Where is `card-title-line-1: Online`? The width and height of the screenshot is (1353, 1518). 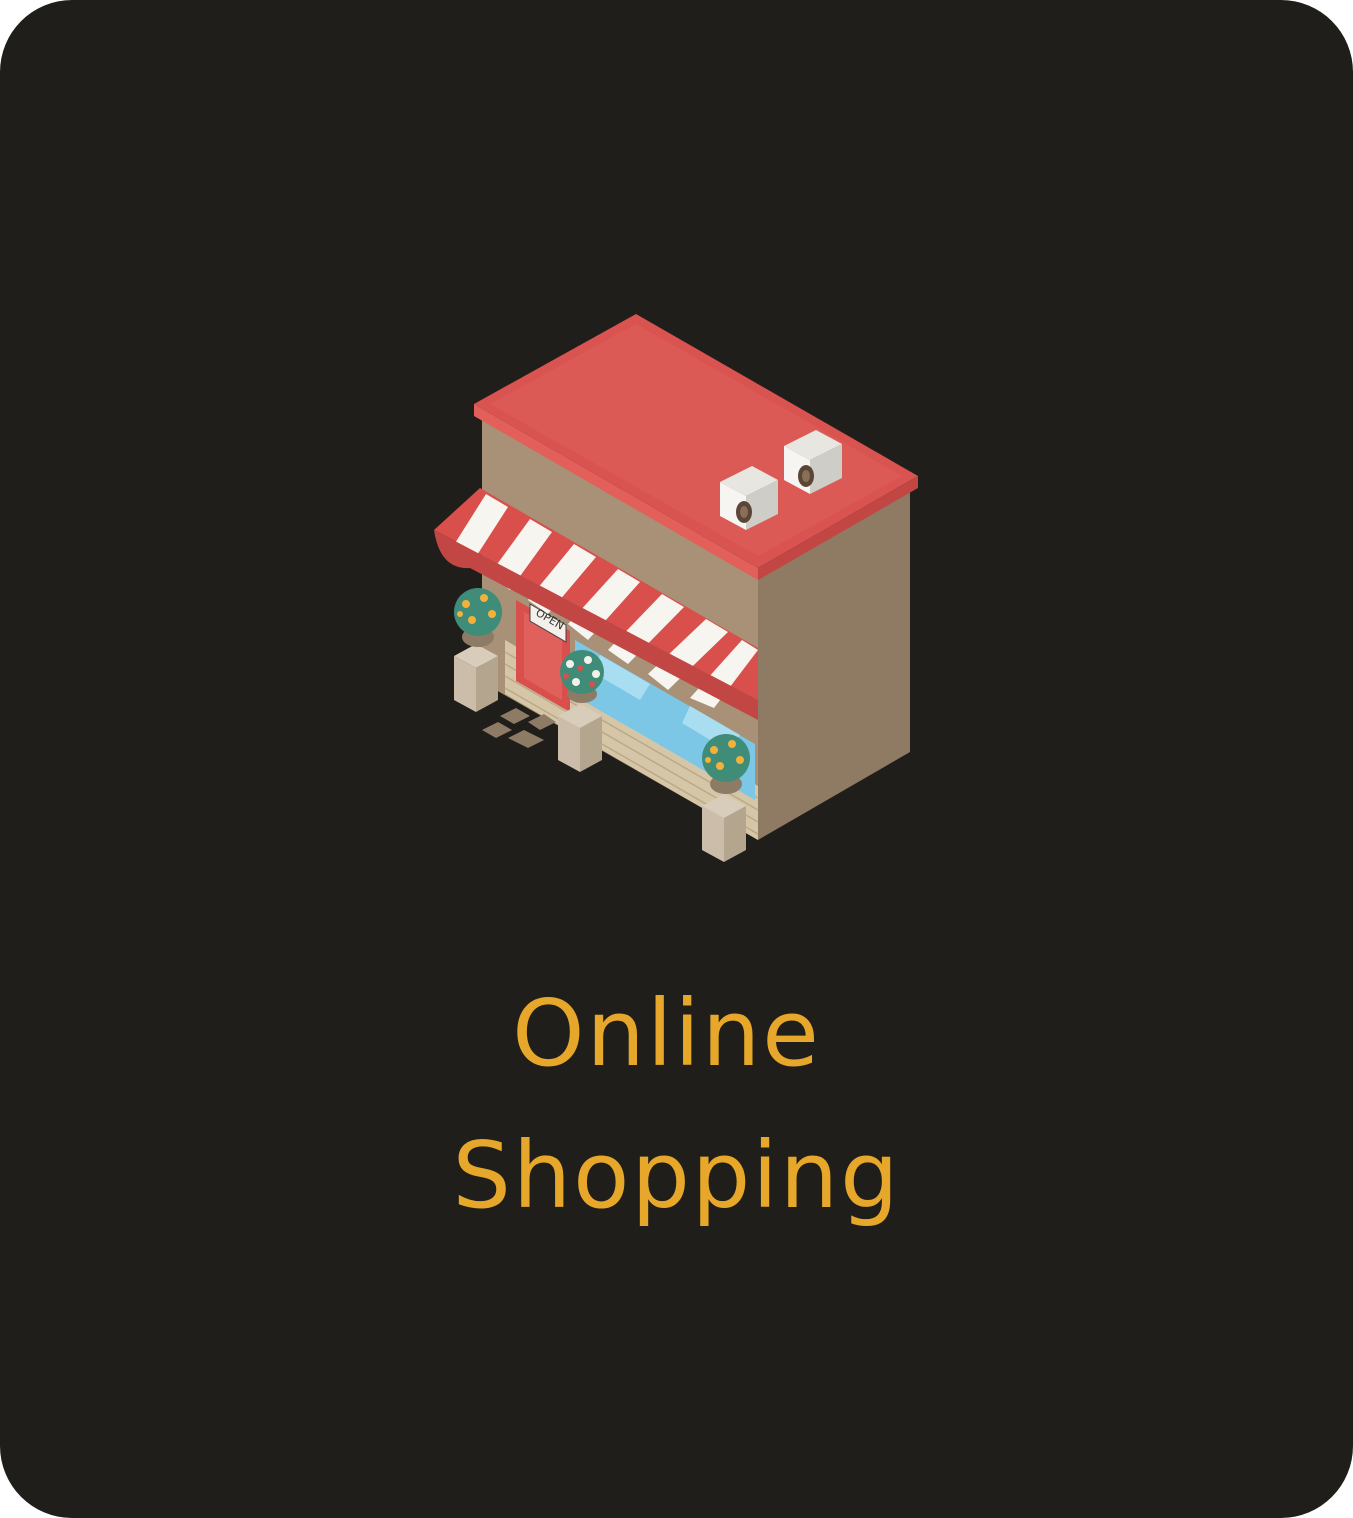
card-title-line-1: Online is located at coordinates (666, 1033).